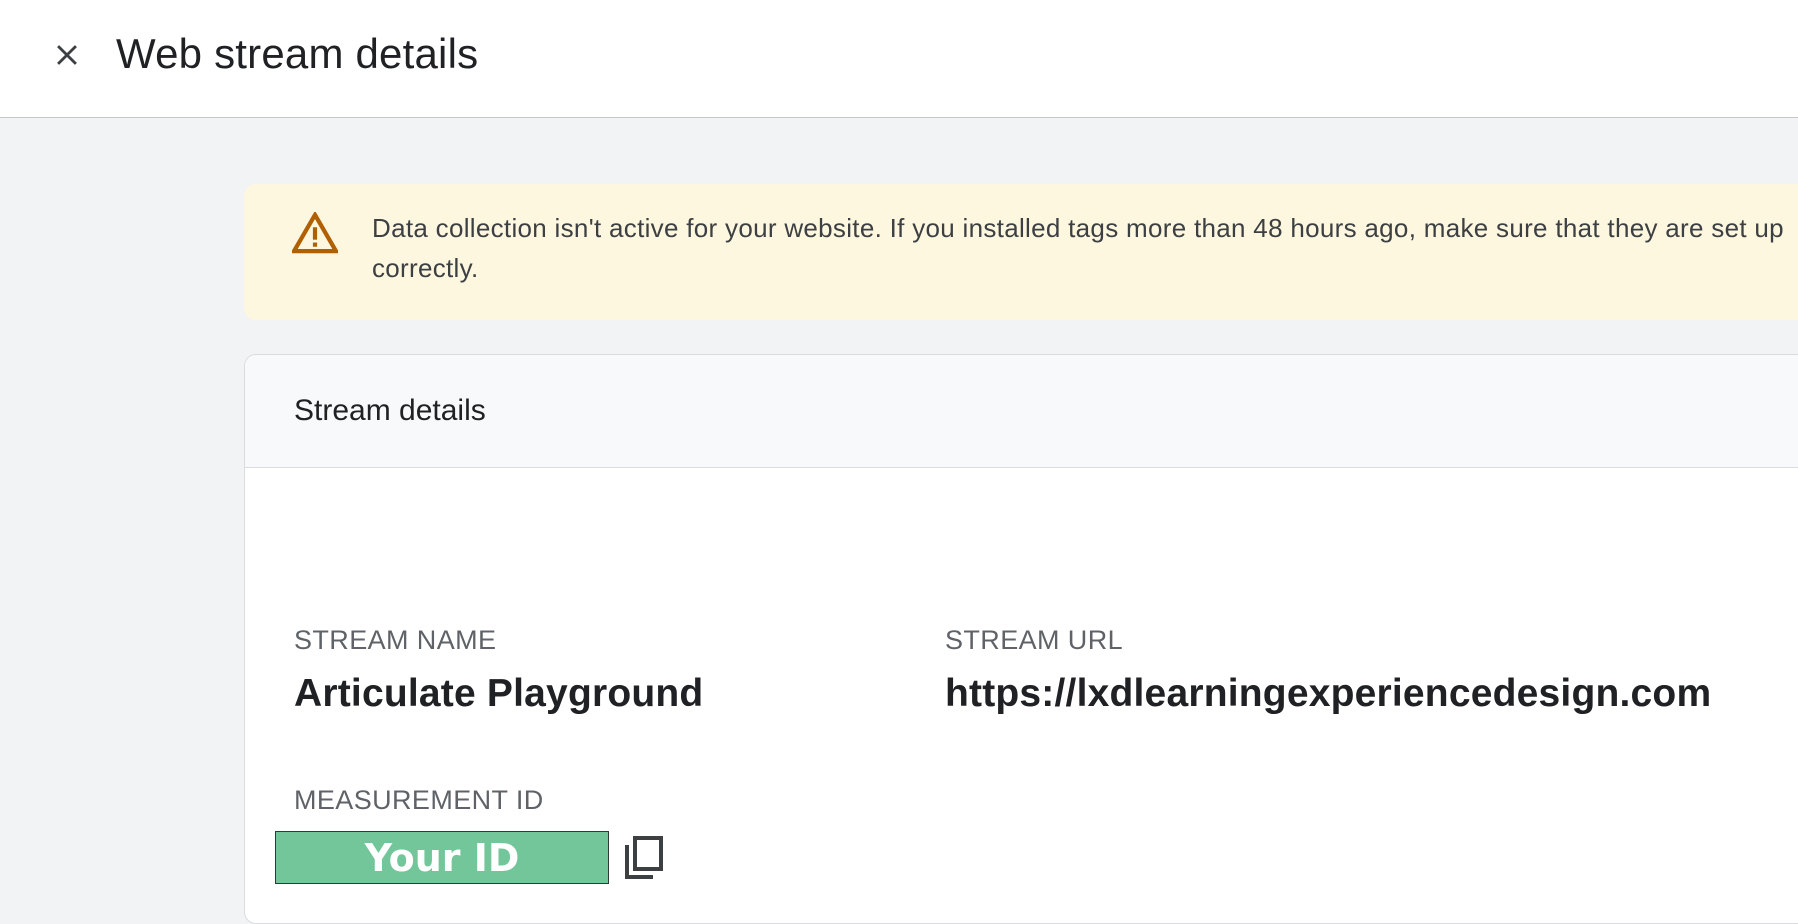 This screenshot has height=924, width=1798. I want to click on stream-url-label: STREAM URL, so click(1034, 640).